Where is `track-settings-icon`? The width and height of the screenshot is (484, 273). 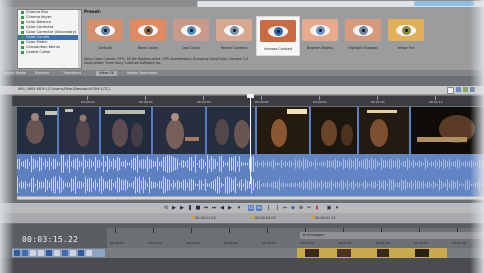
track-settings-icon is located at coordinates (89, 253).